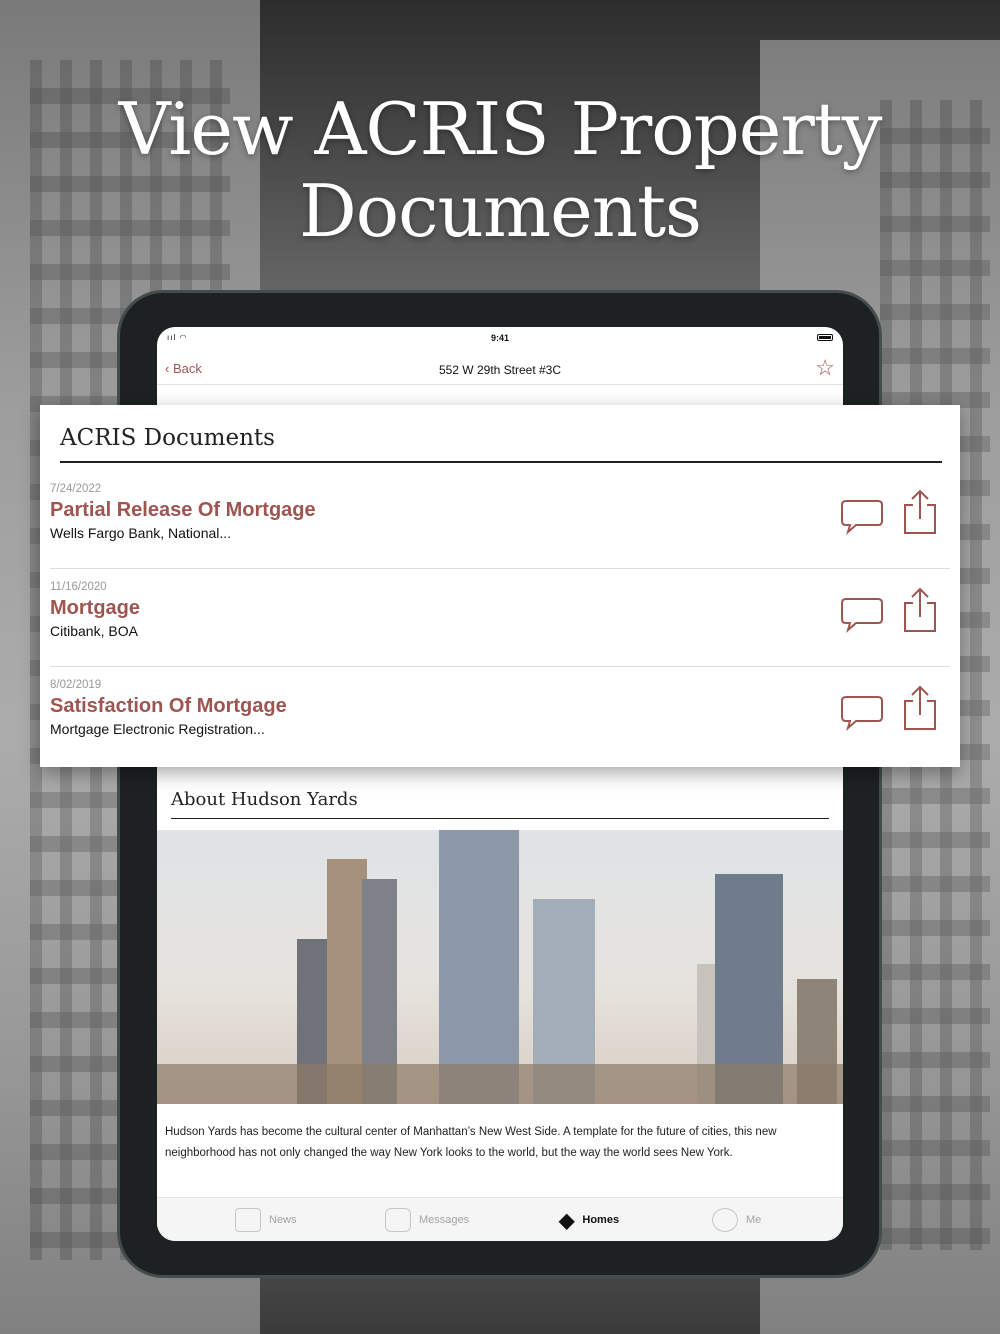  What do you see at coordinates (754, 1220) in the screenshot?
I see `tab-me-label: Me` at bounding box center [754, 1220].